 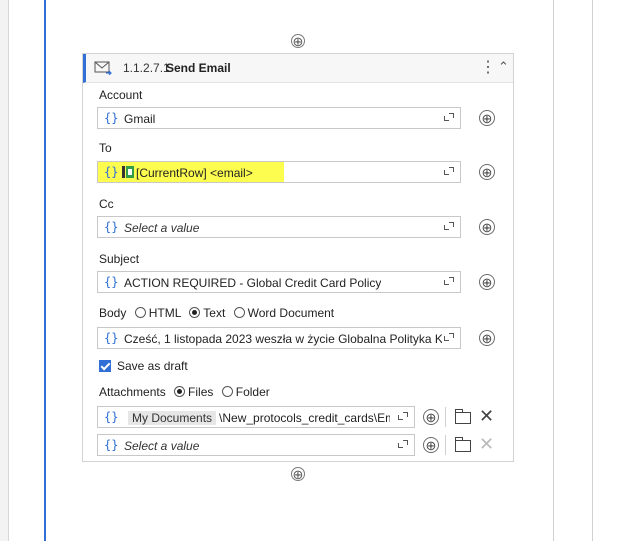 What do you see at coordinates (298, 68) in the screenshot?
I see `activity-header: 1.1.2.7.1 Send Email ⋮ ⌃` at bounding box center [298, 68].